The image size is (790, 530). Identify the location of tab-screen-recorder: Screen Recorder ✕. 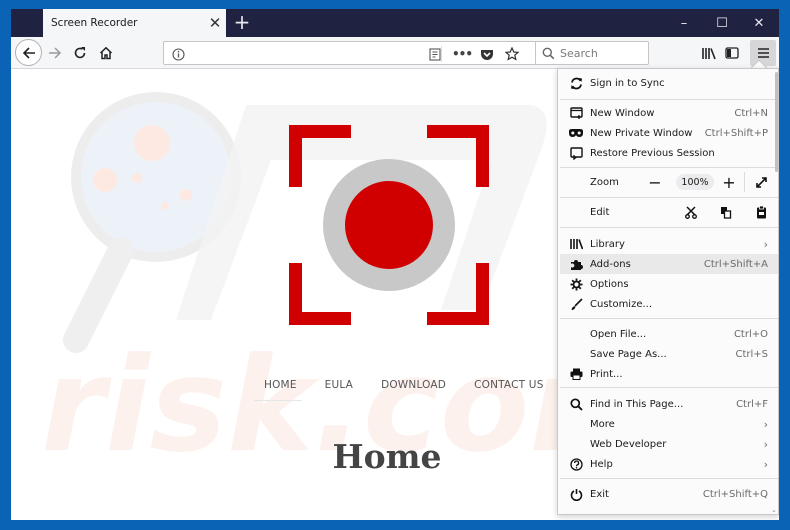
(134, 23).